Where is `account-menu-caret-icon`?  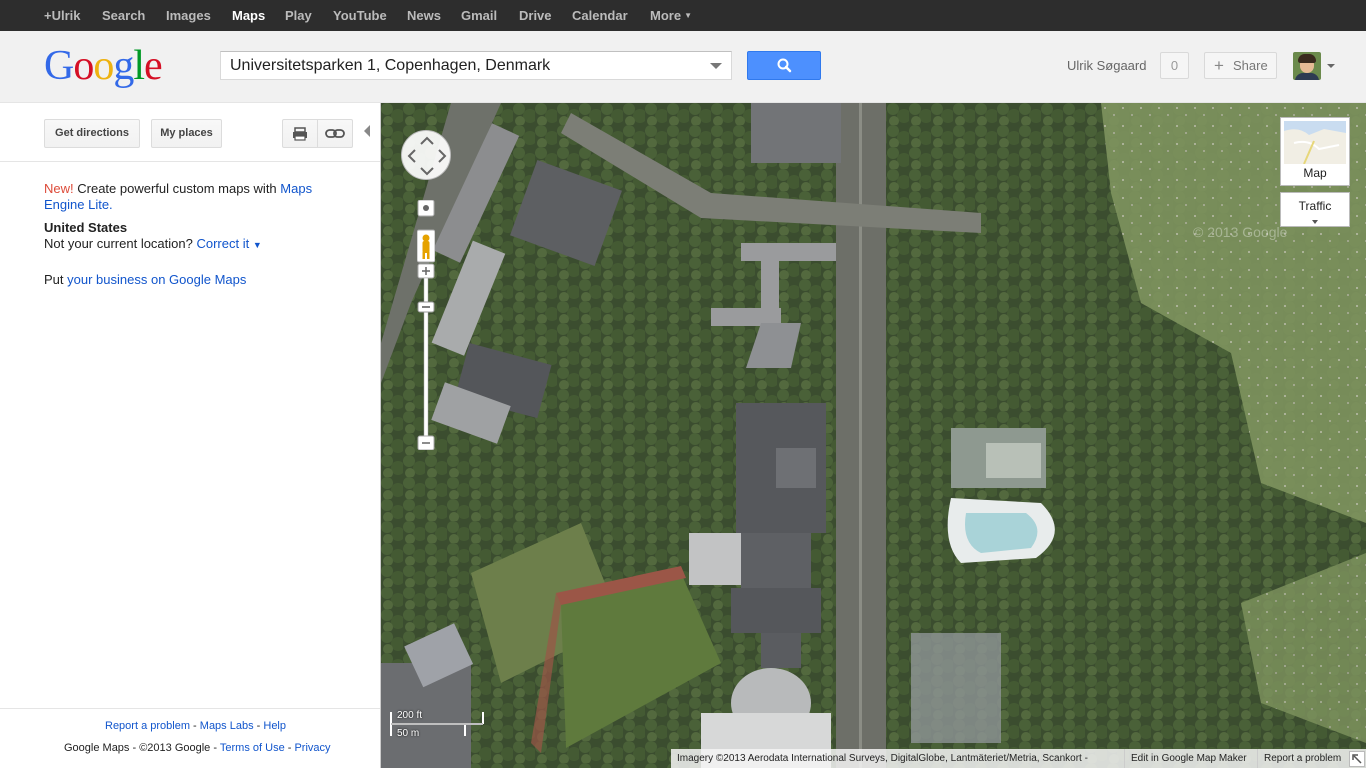
account-menu-caret-icon is located at coordinates (1331, 66).